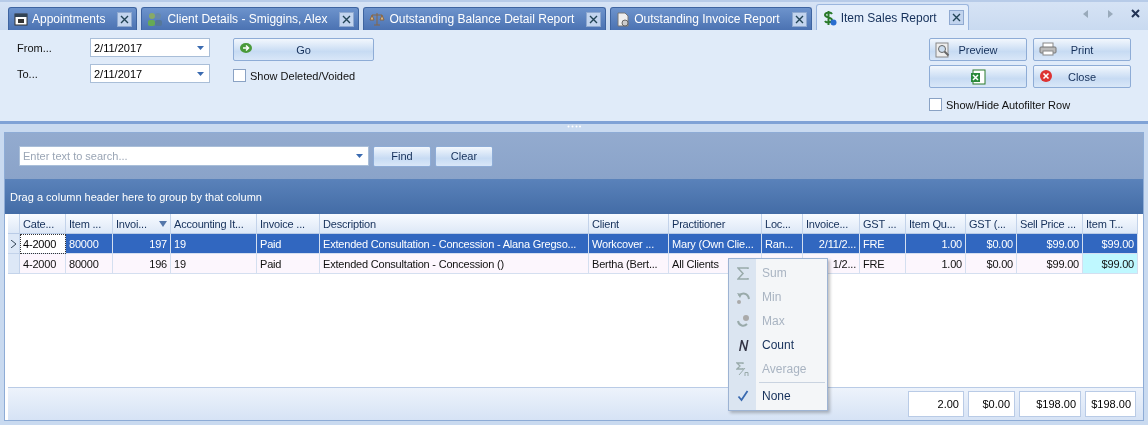  I want to click on row-indicator, so click(14, 244).